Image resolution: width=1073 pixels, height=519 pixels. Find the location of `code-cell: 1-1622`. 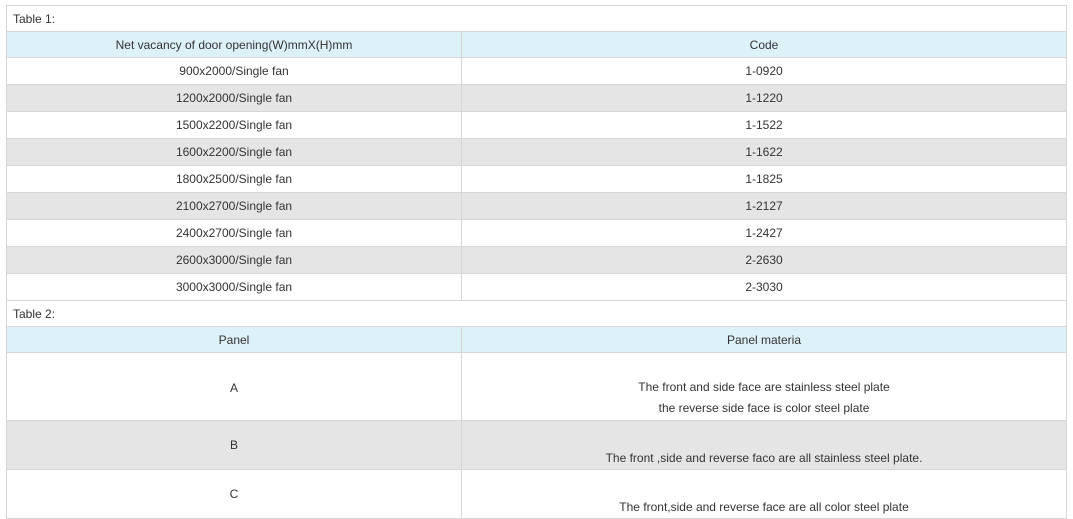

code-cell: 1-1622 is located at coordinates (764, 152).